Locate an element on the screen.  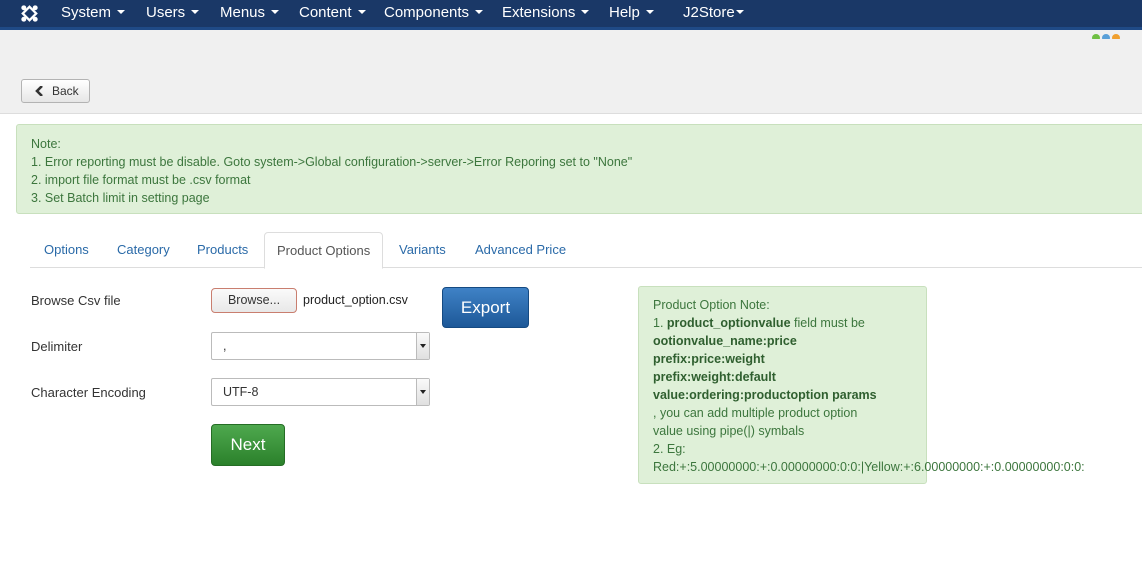
tab-product-options: Product Options is located at coordinates (324, 250).